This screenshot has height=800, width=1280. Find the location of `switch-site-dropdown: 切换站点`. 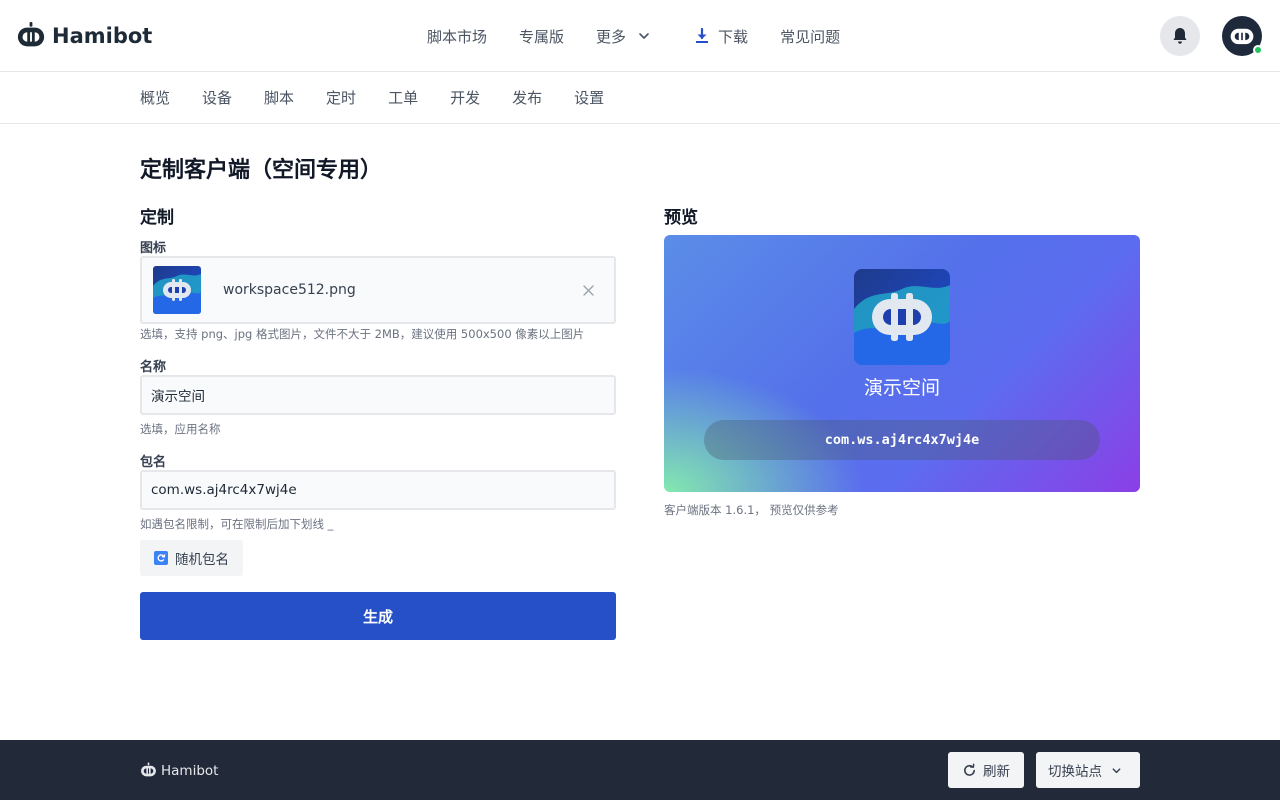

switch-site-dropdown: 切换站点 is located at coordinates (1088, 770).